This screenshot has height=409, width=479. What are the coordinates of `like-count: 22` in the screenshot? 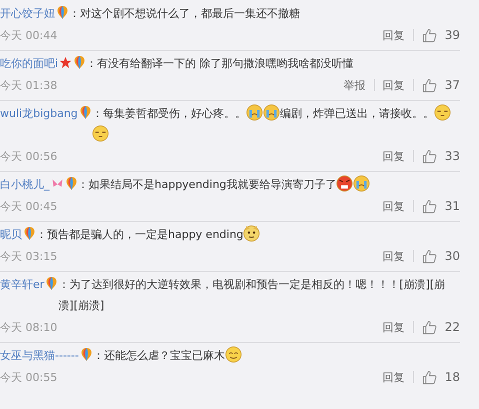 It's located at (452, 327).